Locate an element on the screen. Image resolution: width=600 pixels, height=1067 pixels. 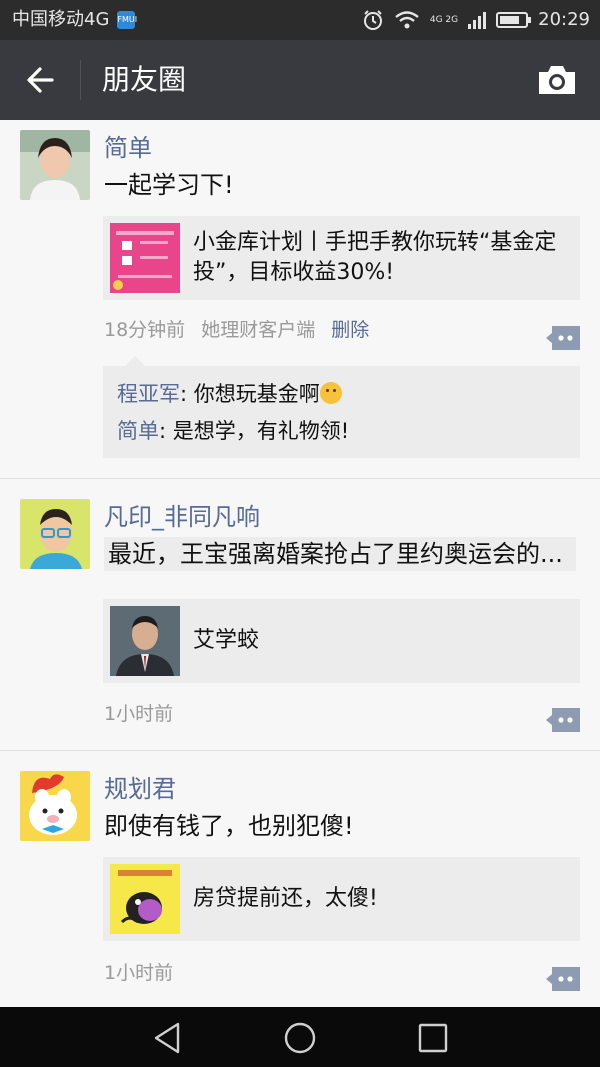
post-meta: 18分钟前 她理财客户端 删除 is located at coordinates (236, 330).